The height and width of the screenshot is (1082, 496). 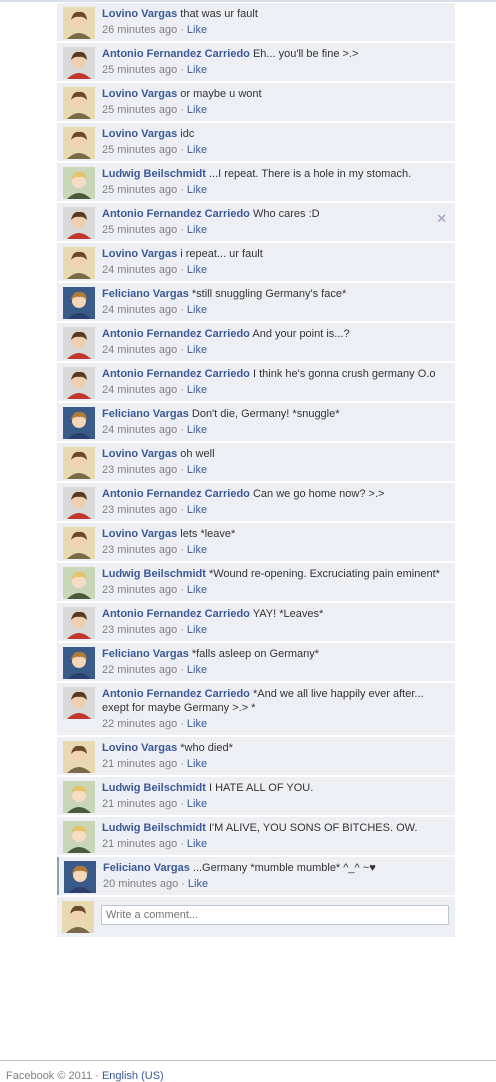 What do you see at coordinates (441, 219) in the screenshot?
I see `remove-comment-icon: ✕` at bounding box center [441, 219].